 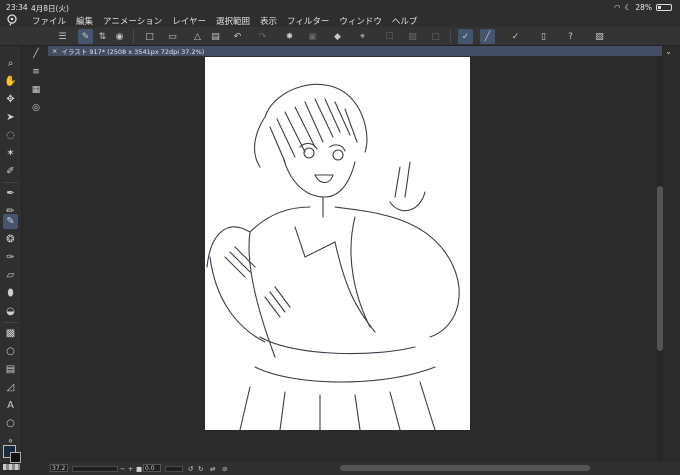 What do you see at coordinates (200, 468) in the screenshot?
I see `rotate-right-icon: ↻` at bounding box center [200, 468].